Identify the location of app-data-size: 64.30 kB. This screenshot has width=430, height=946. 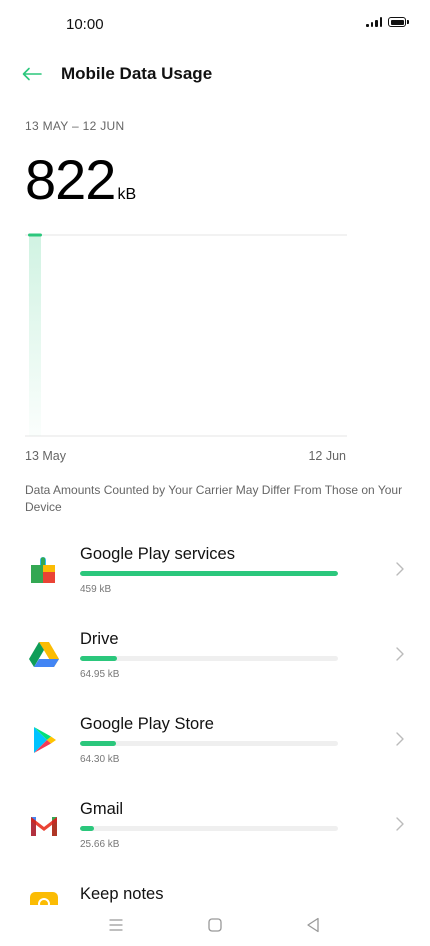
(100, 759).